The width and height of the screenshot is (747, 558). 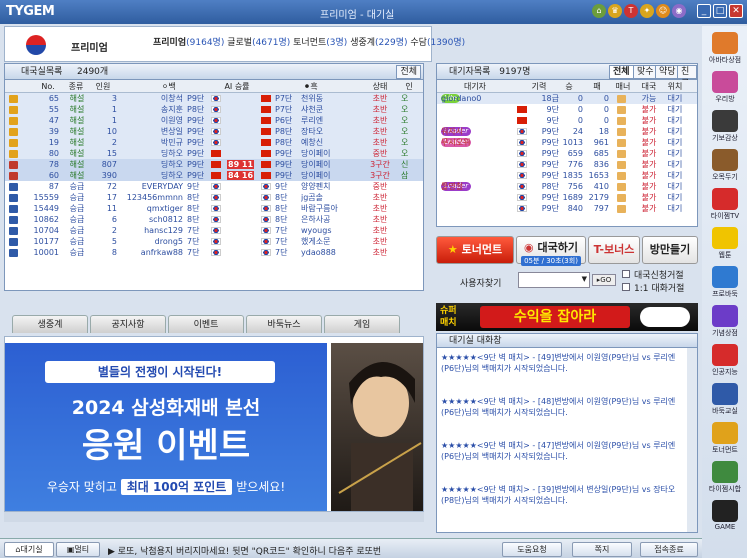 I want to click on room-row: 80 해설 15 딩하오 P9단 P9단 당이페이 중반 오, so click(x=214, y=153).